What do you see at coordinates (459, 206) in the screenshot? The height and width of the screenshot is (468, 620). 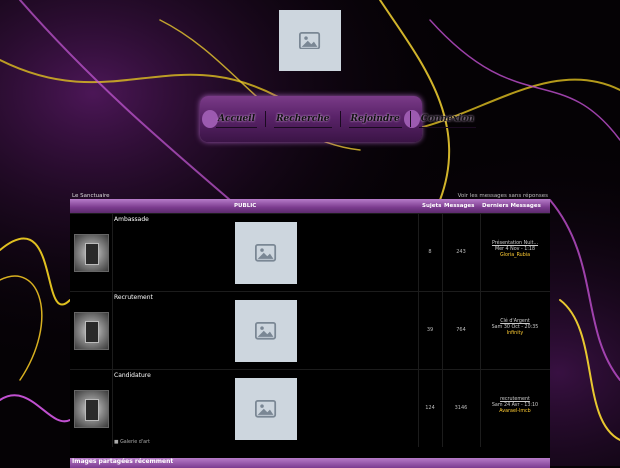 I see `posts-header: Messages` at bounding box center [459, 206].